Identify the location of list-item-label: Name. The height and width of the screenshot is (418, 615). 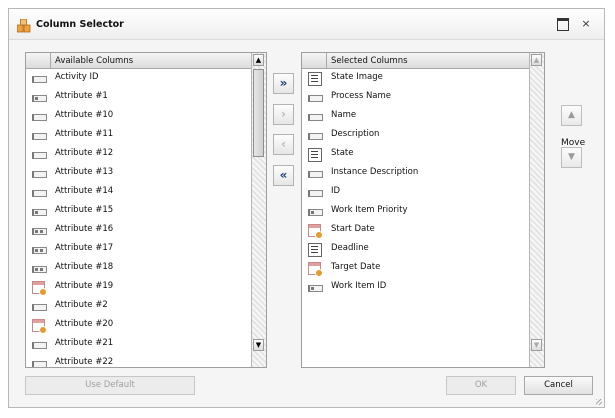
(344, 115).